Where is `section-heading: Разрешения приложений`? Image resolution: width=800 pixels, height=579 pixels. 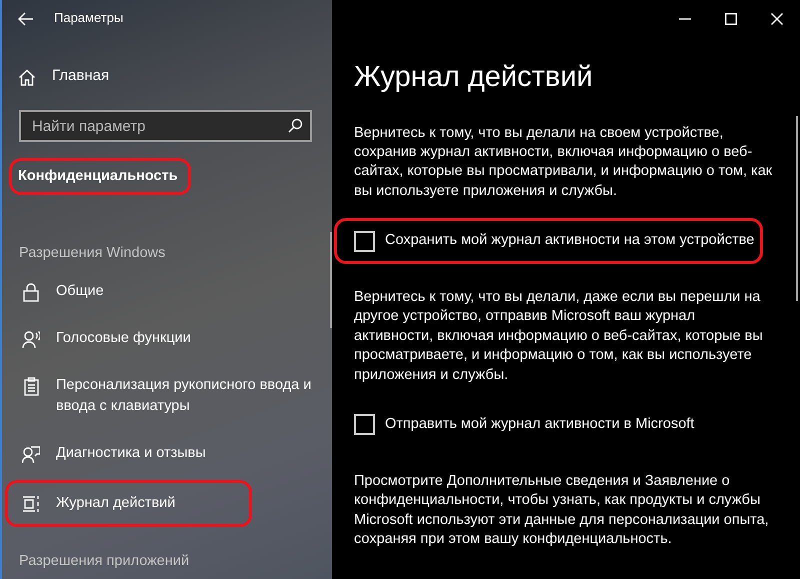 section-heading: Разрешения приложений is located at coordinates (104, 561).